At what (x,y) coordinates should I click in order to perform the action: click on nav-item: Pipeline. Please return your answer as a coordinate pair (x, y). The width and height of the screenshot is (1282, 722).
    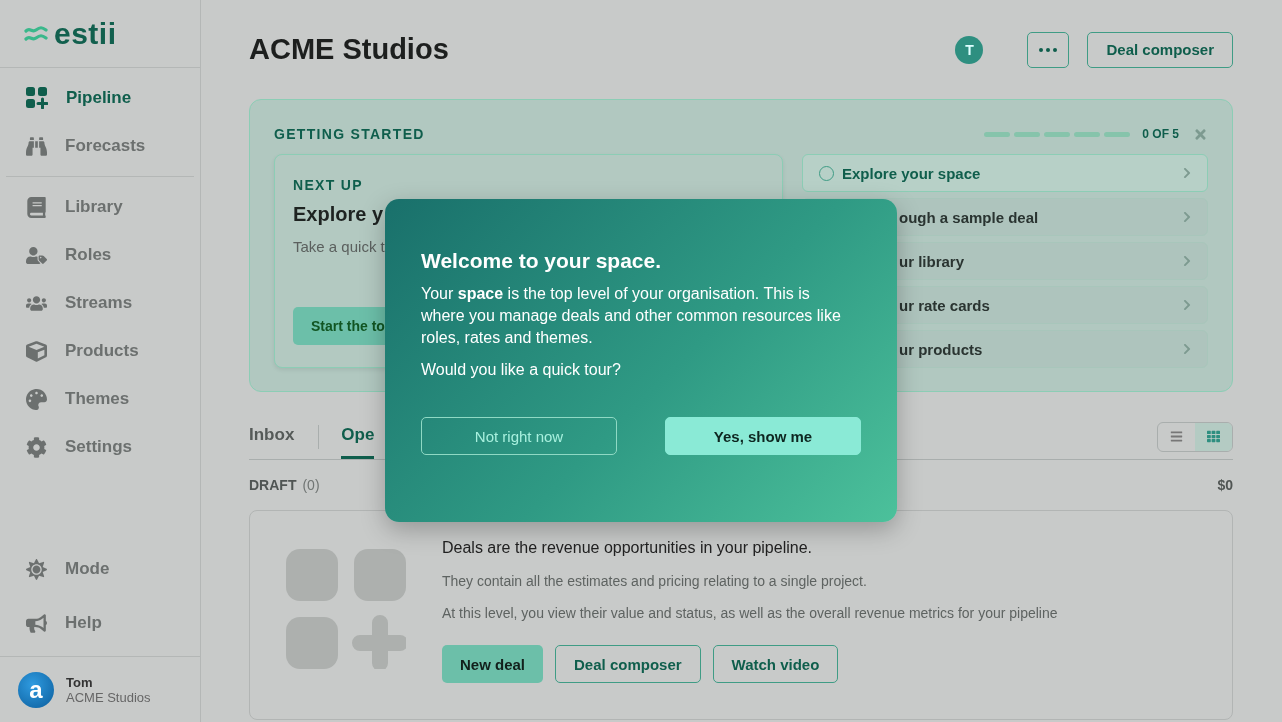
    Looking at the image, I should click on (97, 98).